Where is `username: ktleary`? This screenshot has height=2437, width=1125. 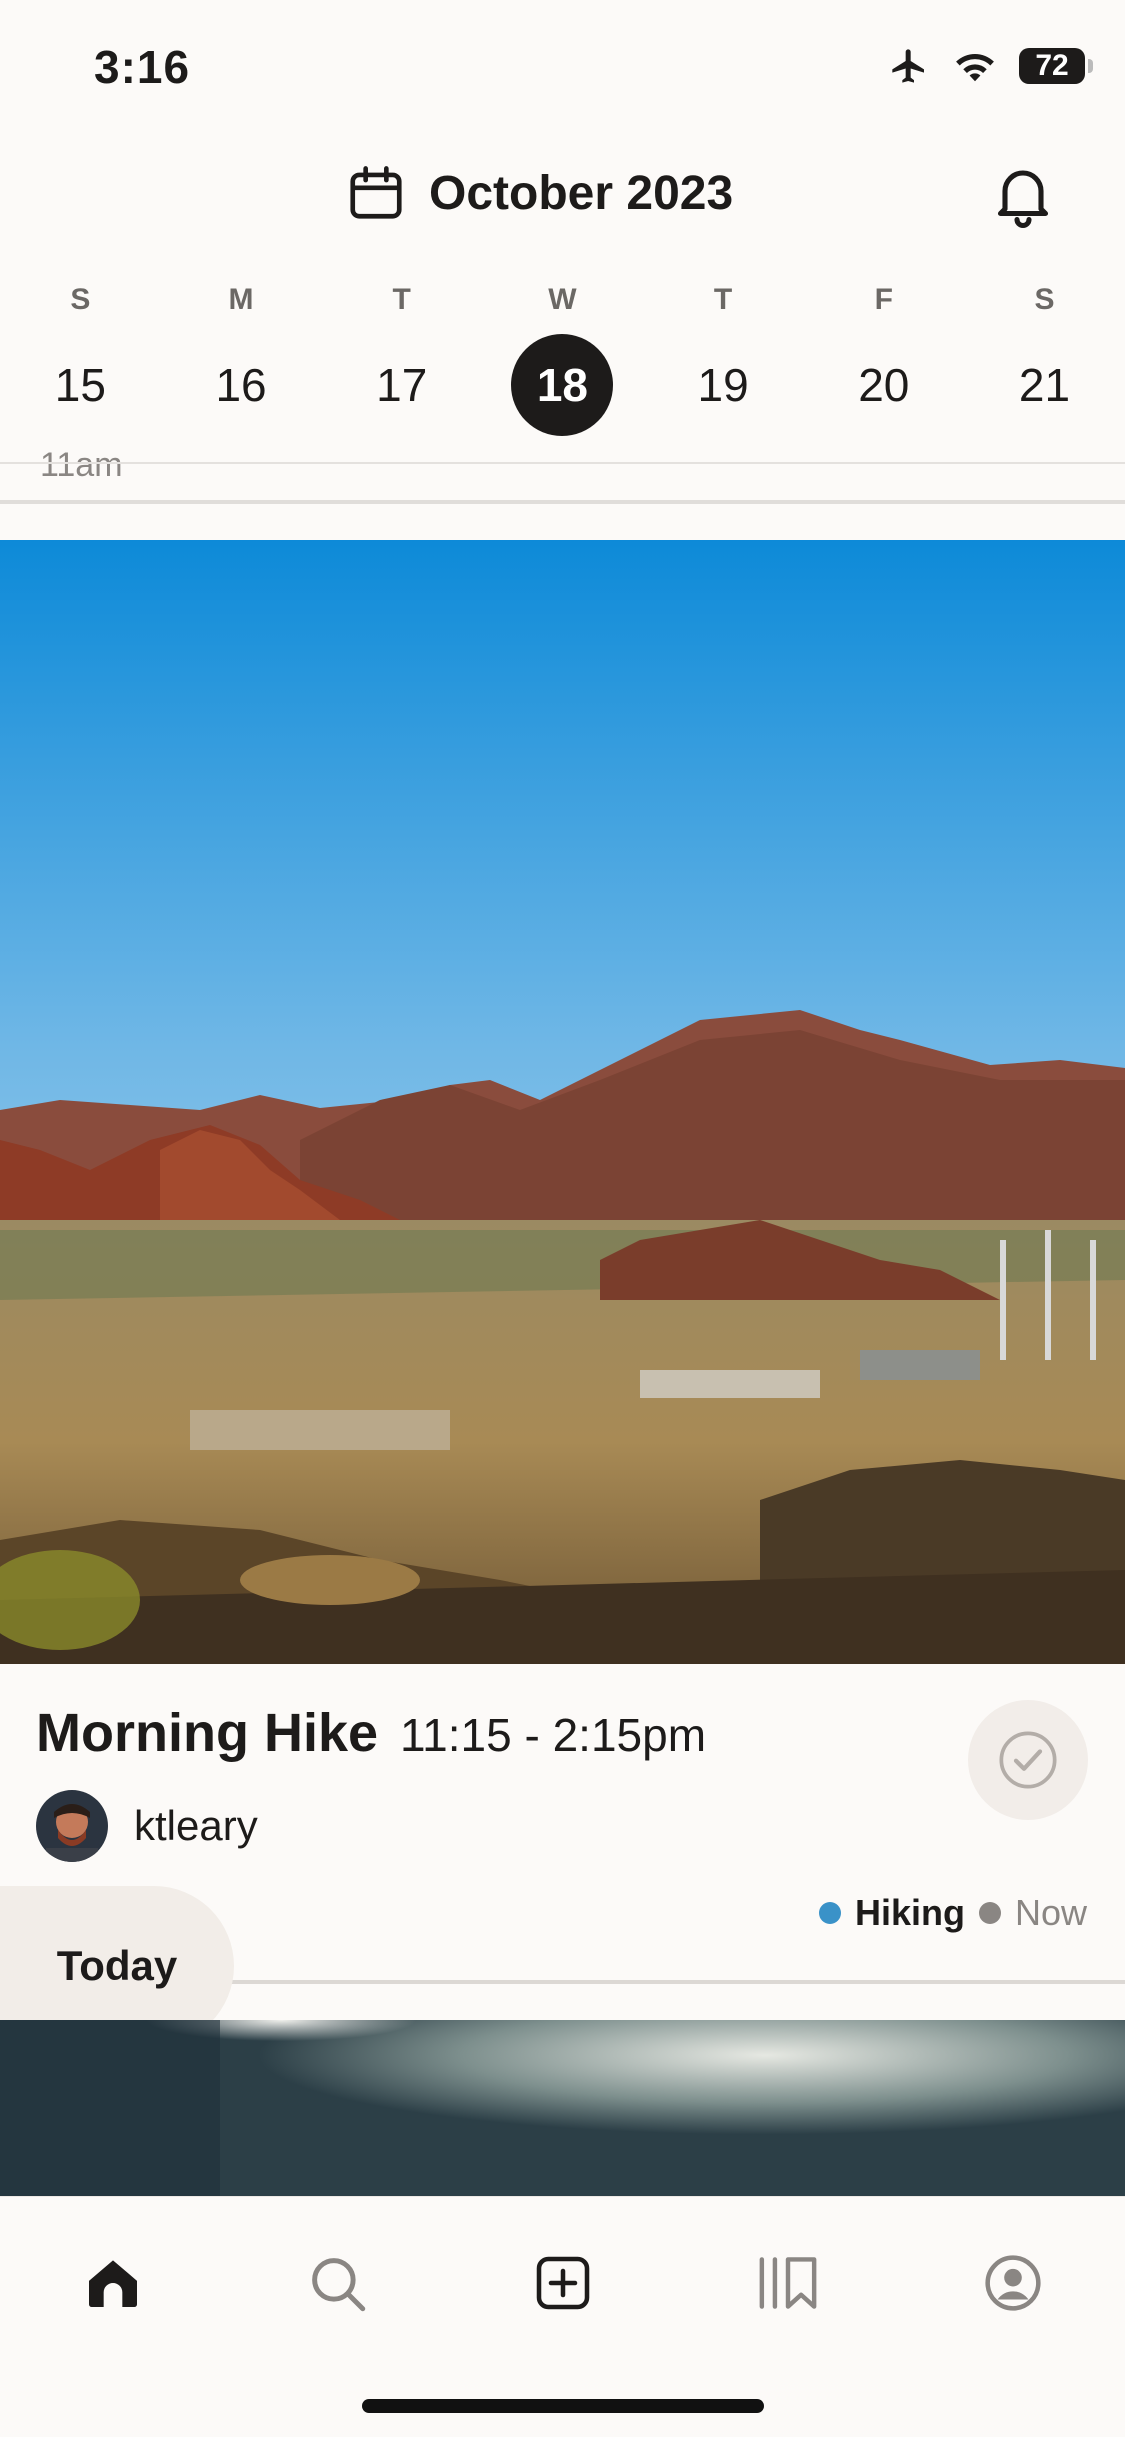 username: ktleary is located at coordinates (196, 1825).